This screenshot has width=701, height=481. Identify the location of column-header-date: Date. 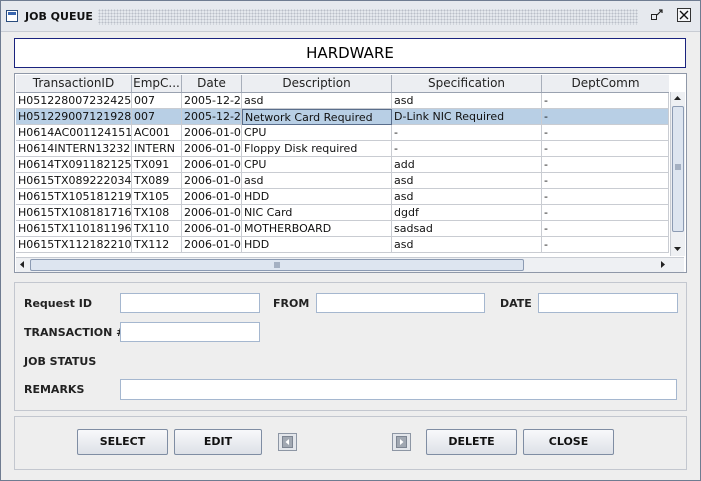
(212, 83).